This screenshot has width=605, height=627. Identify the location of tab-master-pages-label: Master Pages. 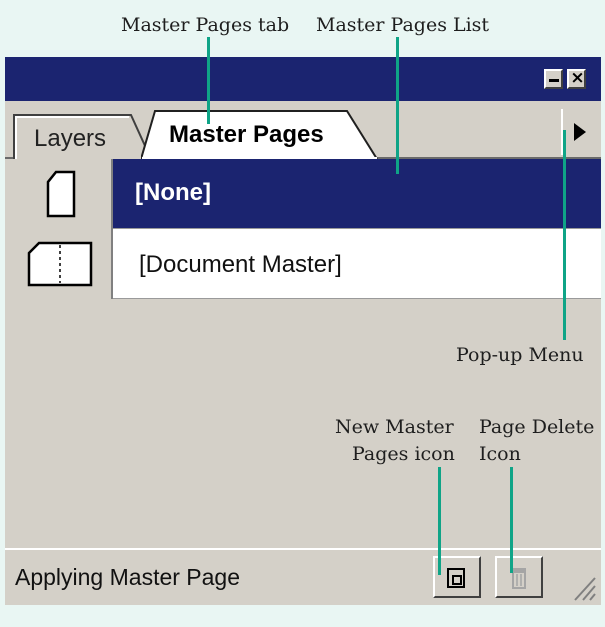
(246, 134).